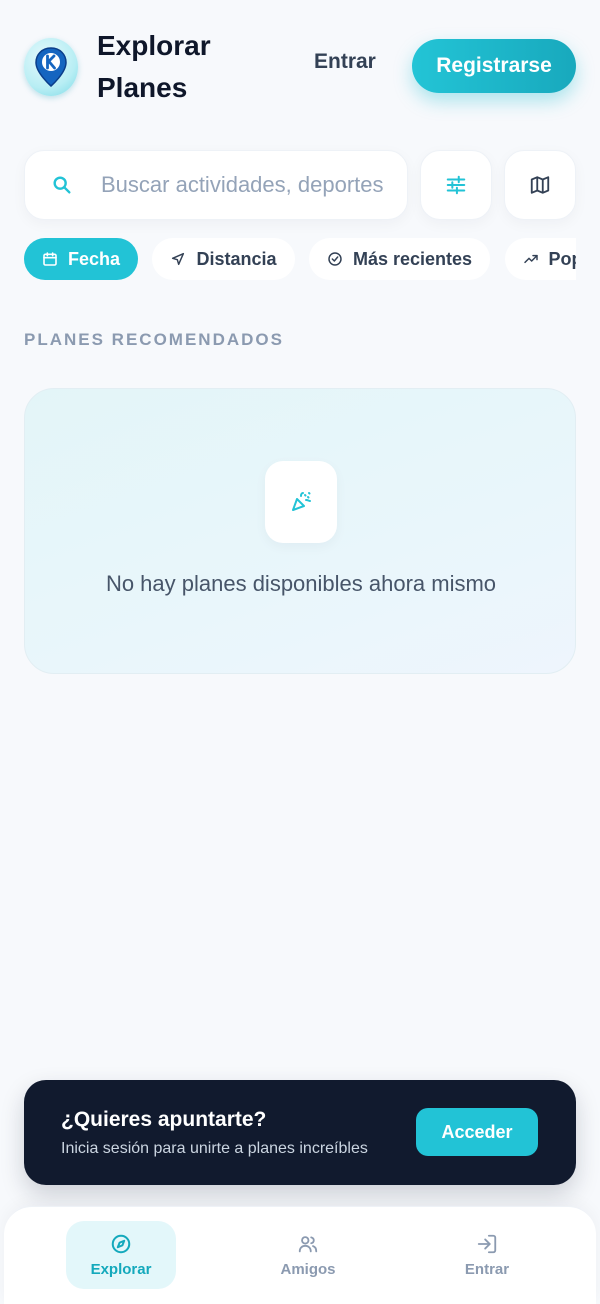 The height and width of the screenshot is (1304, 600). Describe the element at coordinates (62, 185) in the screenshot. I see `search-icon` at that location.